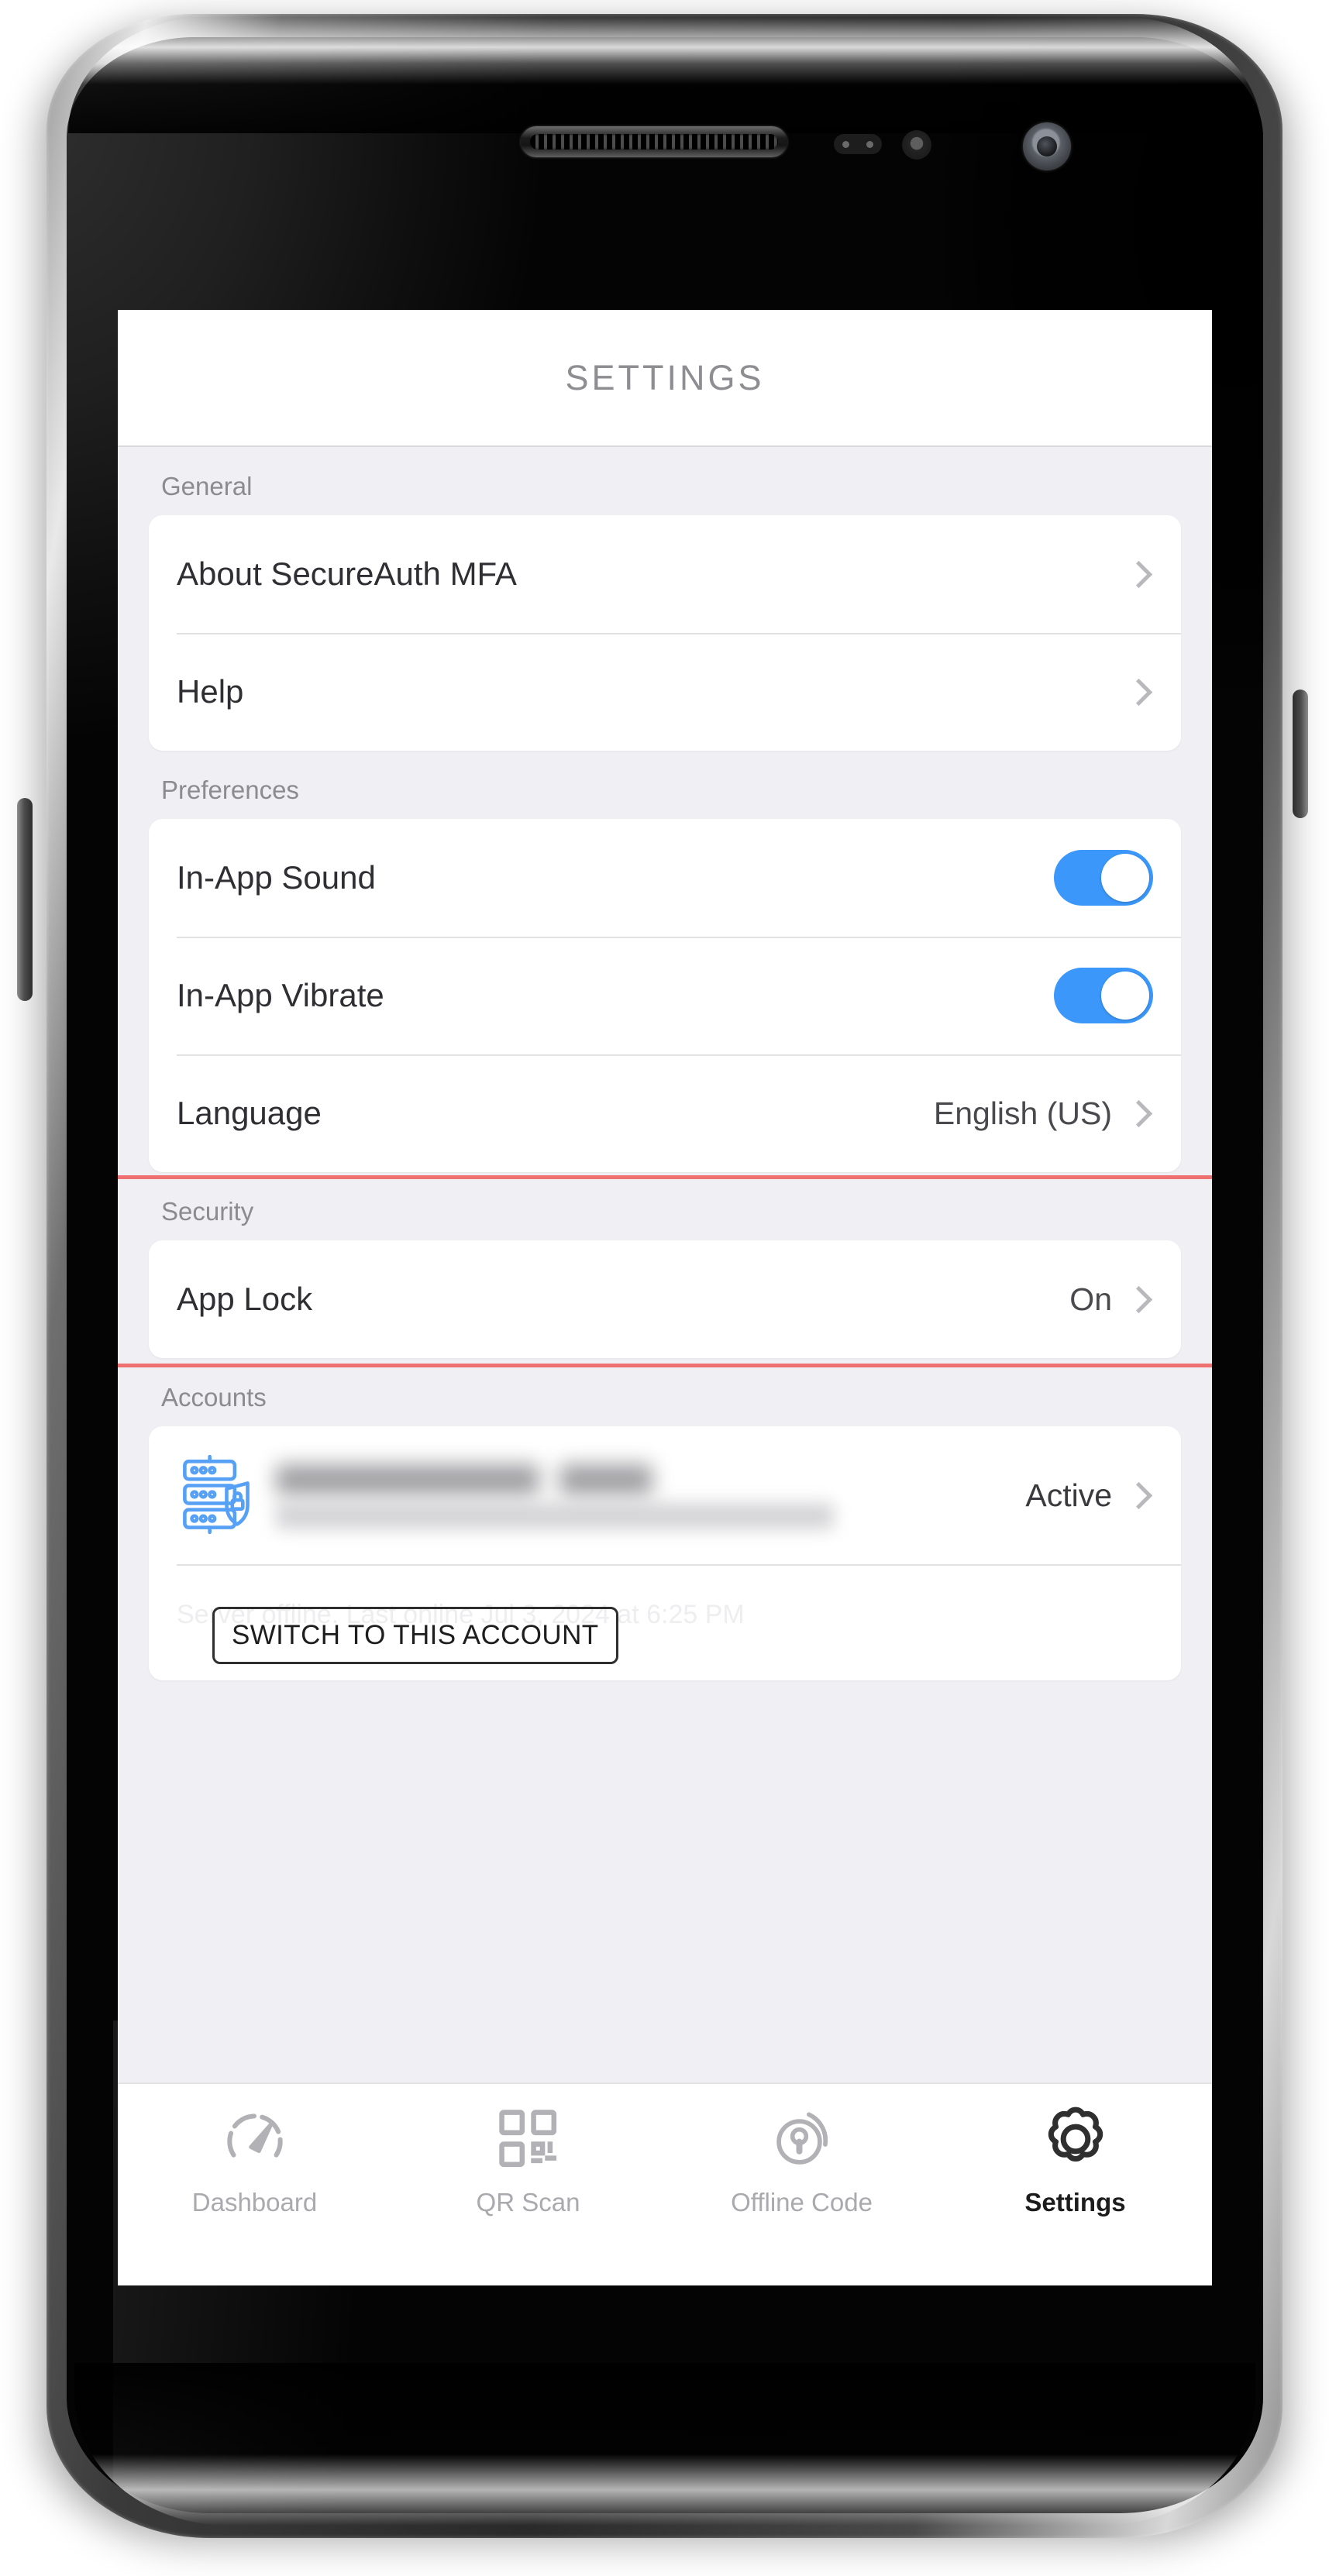 The height and width of the screenshot is (2576, 1329). What do you see at coordinates (1090, 1299) in the screenshot?
I see `app-lock-value: On` at bounding box center [1090, 1299].